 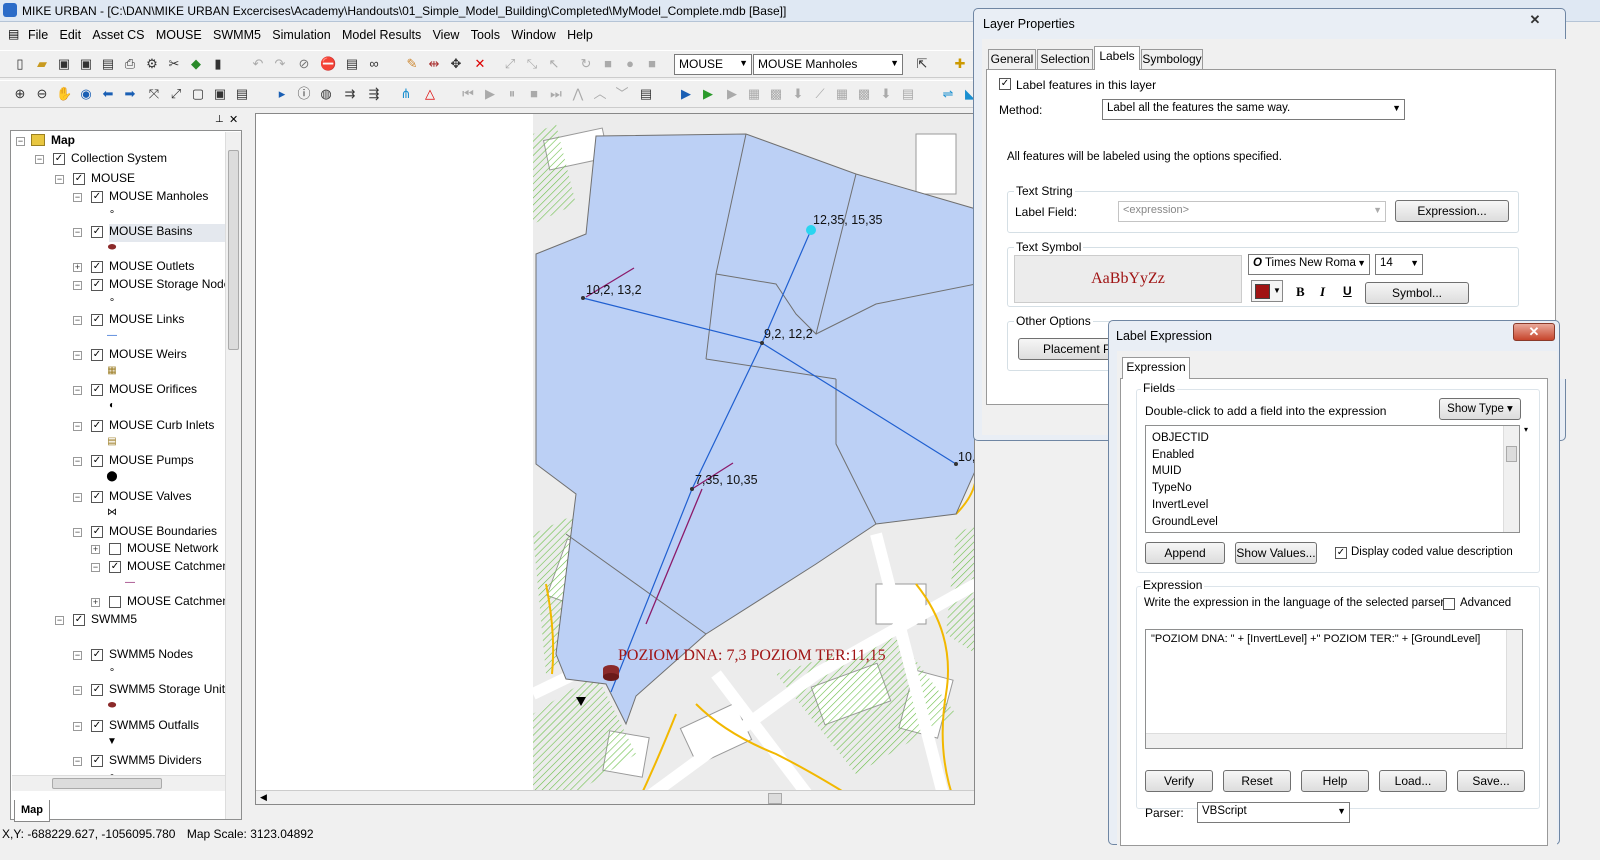 What do you see at coordinates (63, 142) in the screenshot?
I see `toc-map-root: Map` at bounding box center [63, 142].